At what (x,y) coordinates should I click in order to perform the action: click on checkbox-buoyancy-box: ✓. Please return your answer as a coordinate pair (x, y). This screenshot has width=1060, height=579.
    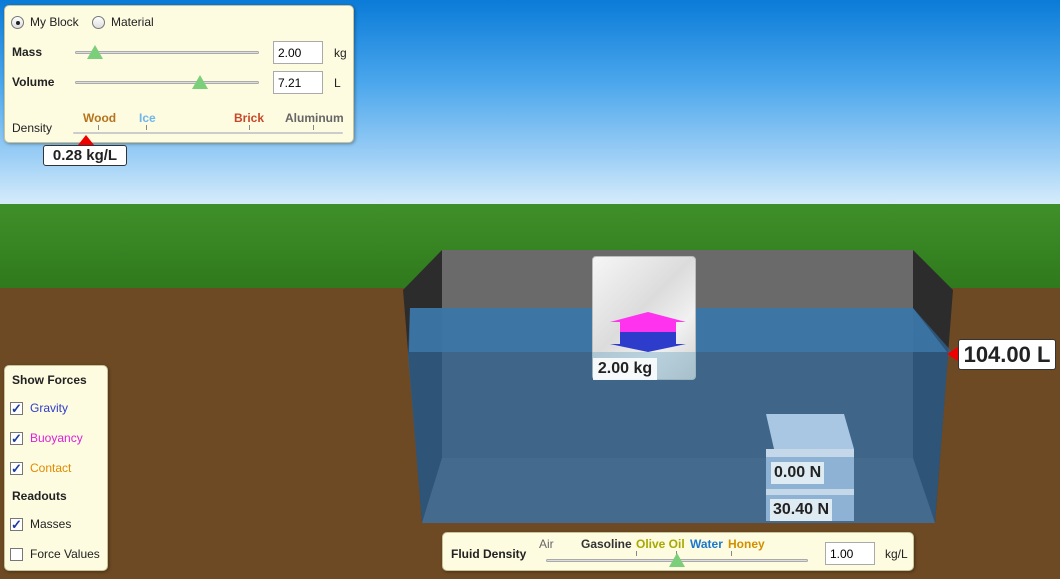
    Looking at the image, I should click on (16, 438).